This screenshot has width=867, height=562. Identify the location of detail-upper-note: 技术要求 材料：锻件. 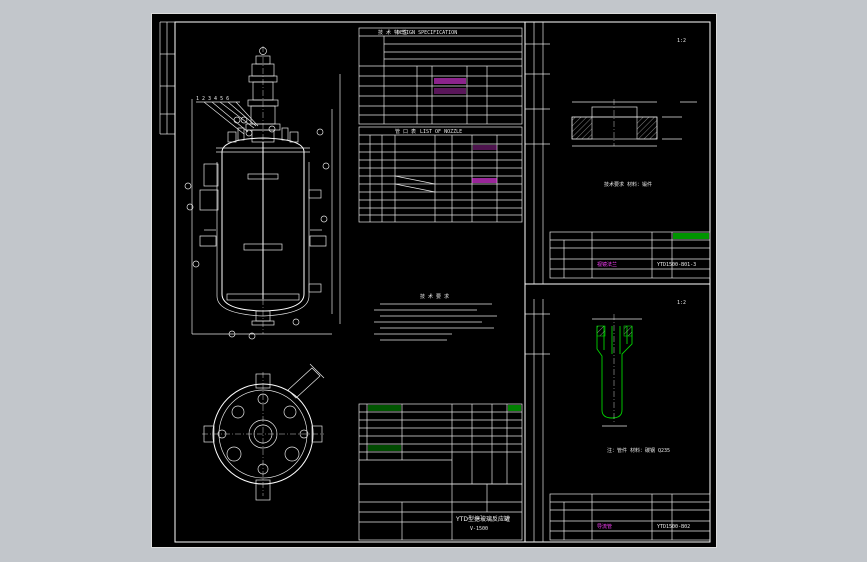
(628, 184).